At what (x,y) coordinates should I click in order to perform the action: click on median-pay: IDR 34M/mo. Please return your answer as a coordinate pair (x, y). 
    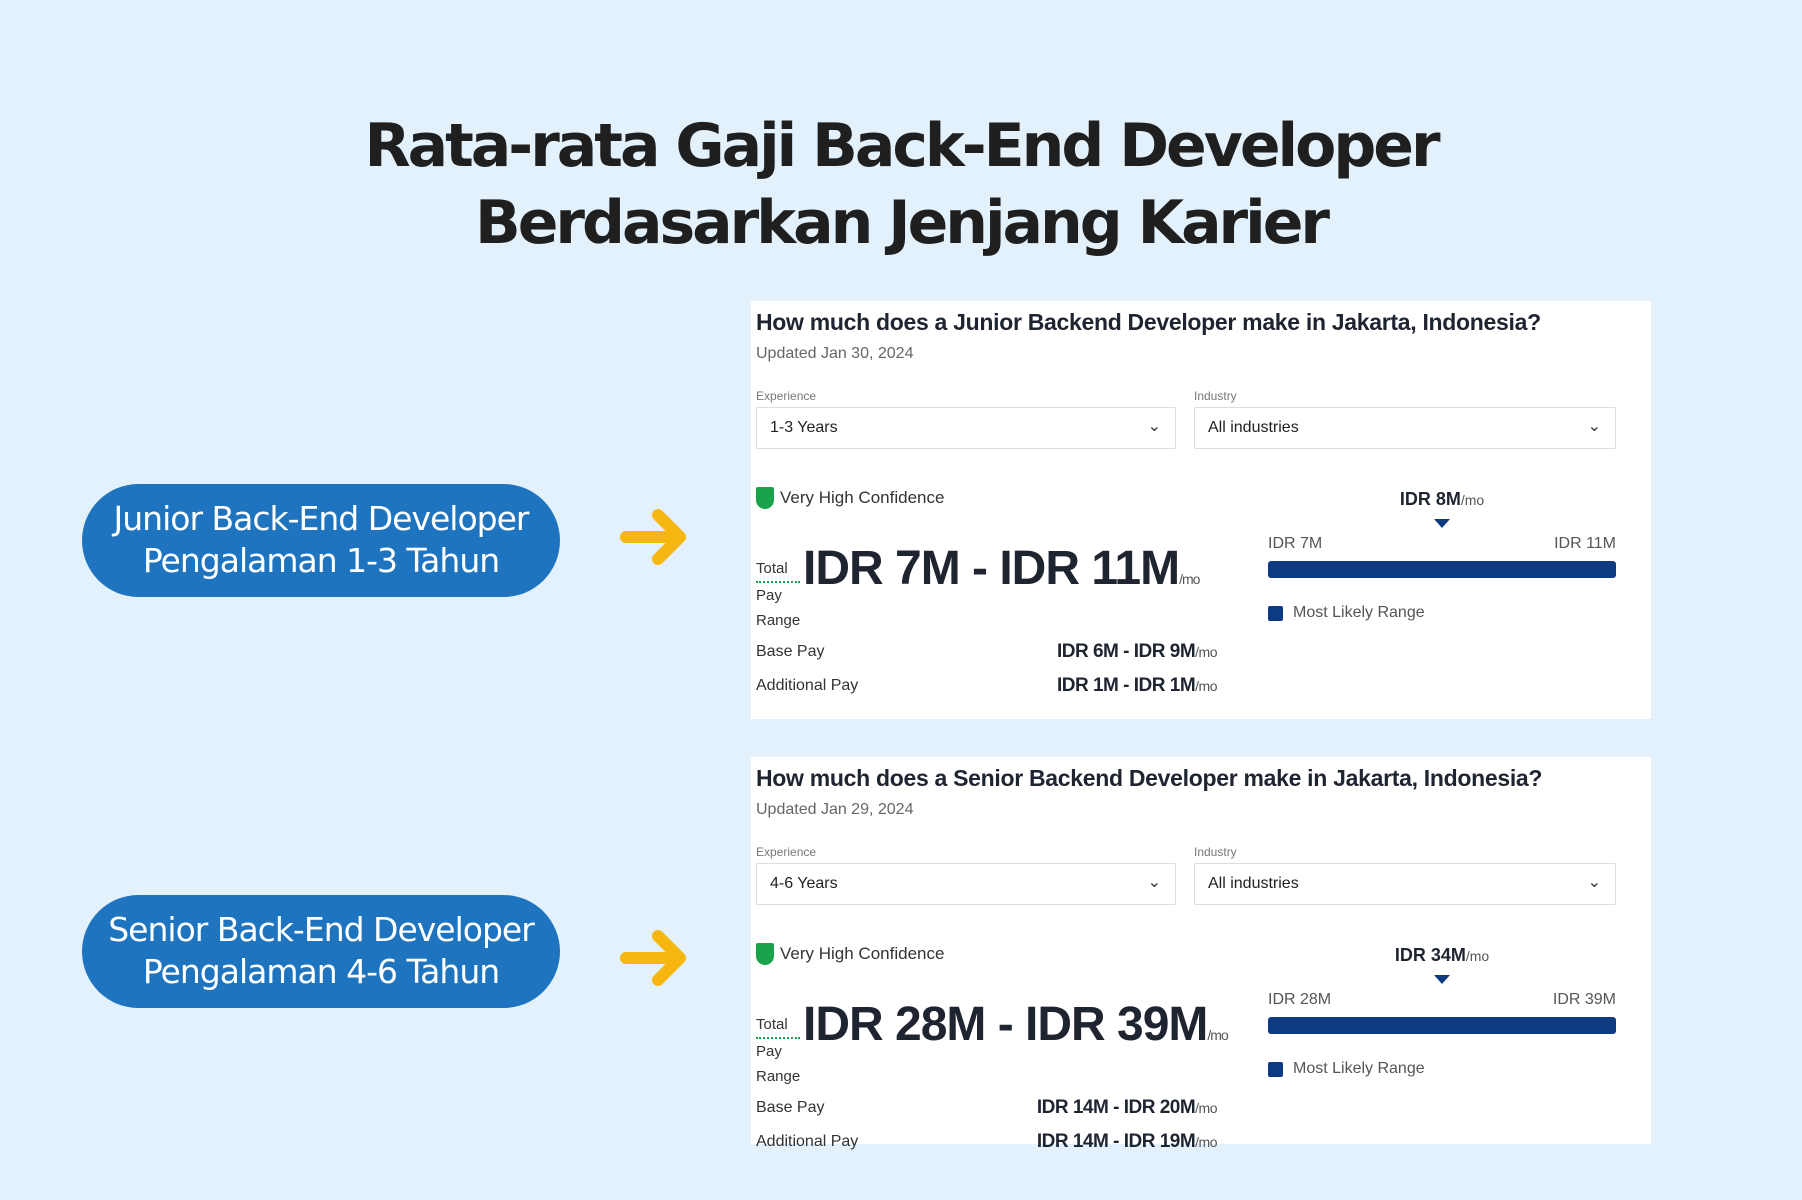
    Looking at the image, I should click on (1442, 955).